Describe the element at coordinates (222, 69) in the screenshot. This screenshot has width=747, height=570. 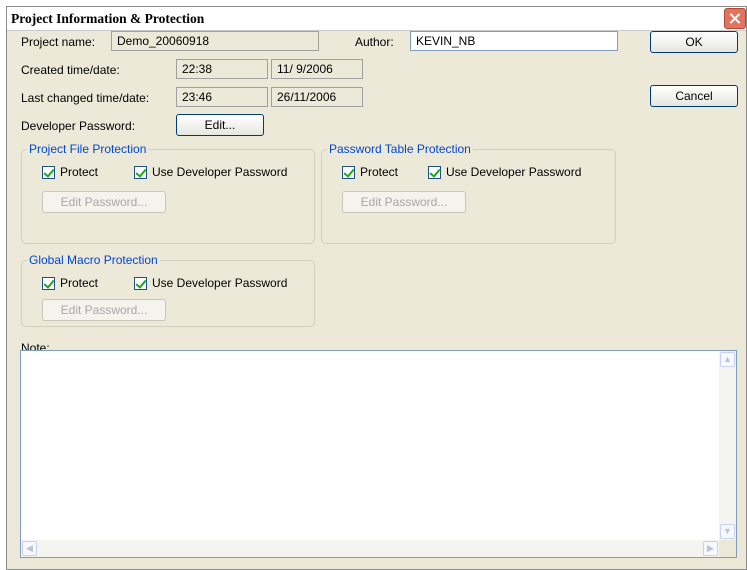
I see `created-time-field: 22:38` at that location.